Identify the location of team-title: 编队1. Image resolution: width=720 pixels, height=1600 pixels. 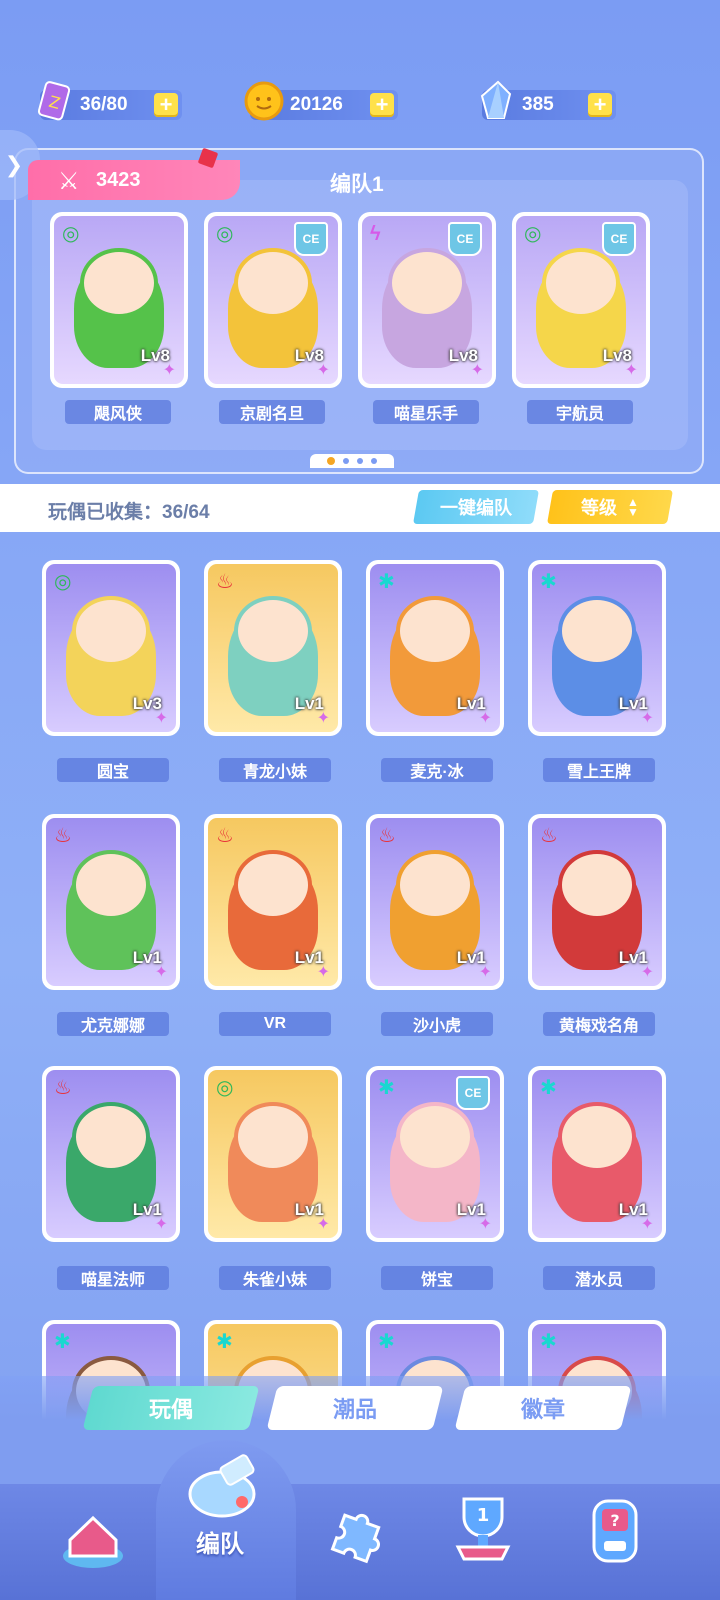
(357, 184).